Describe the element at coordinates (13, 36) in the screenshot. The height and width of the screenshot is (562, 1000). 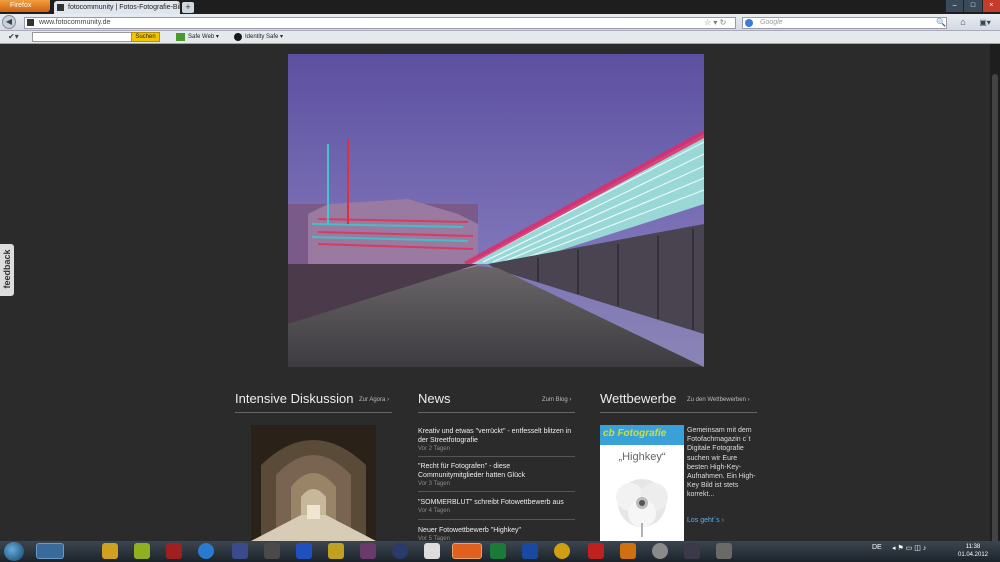
I see `checkmark-icon: ✔▾` at that location.